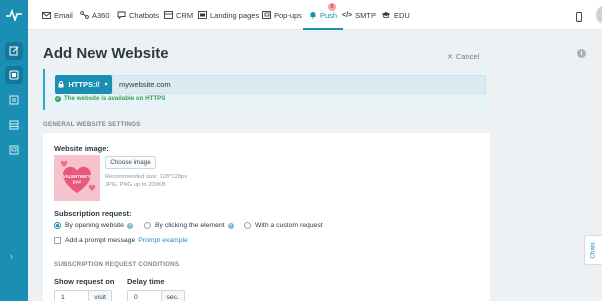  Describe the element at coordinates (299, 84) in the screenshot. I see `website-url-input: mywebsite.com` at that location.